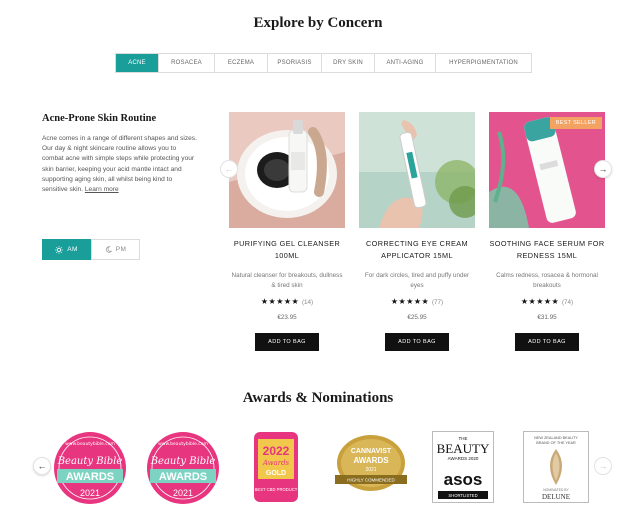  I want to click on review-count: (74), so click(567, 302).